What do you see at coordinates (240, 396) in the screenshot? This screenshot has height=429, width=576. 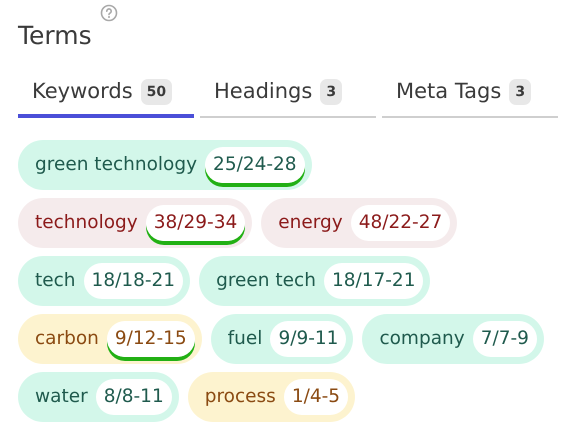 I see `keyword-text: process` at bounding box center [240, 396].